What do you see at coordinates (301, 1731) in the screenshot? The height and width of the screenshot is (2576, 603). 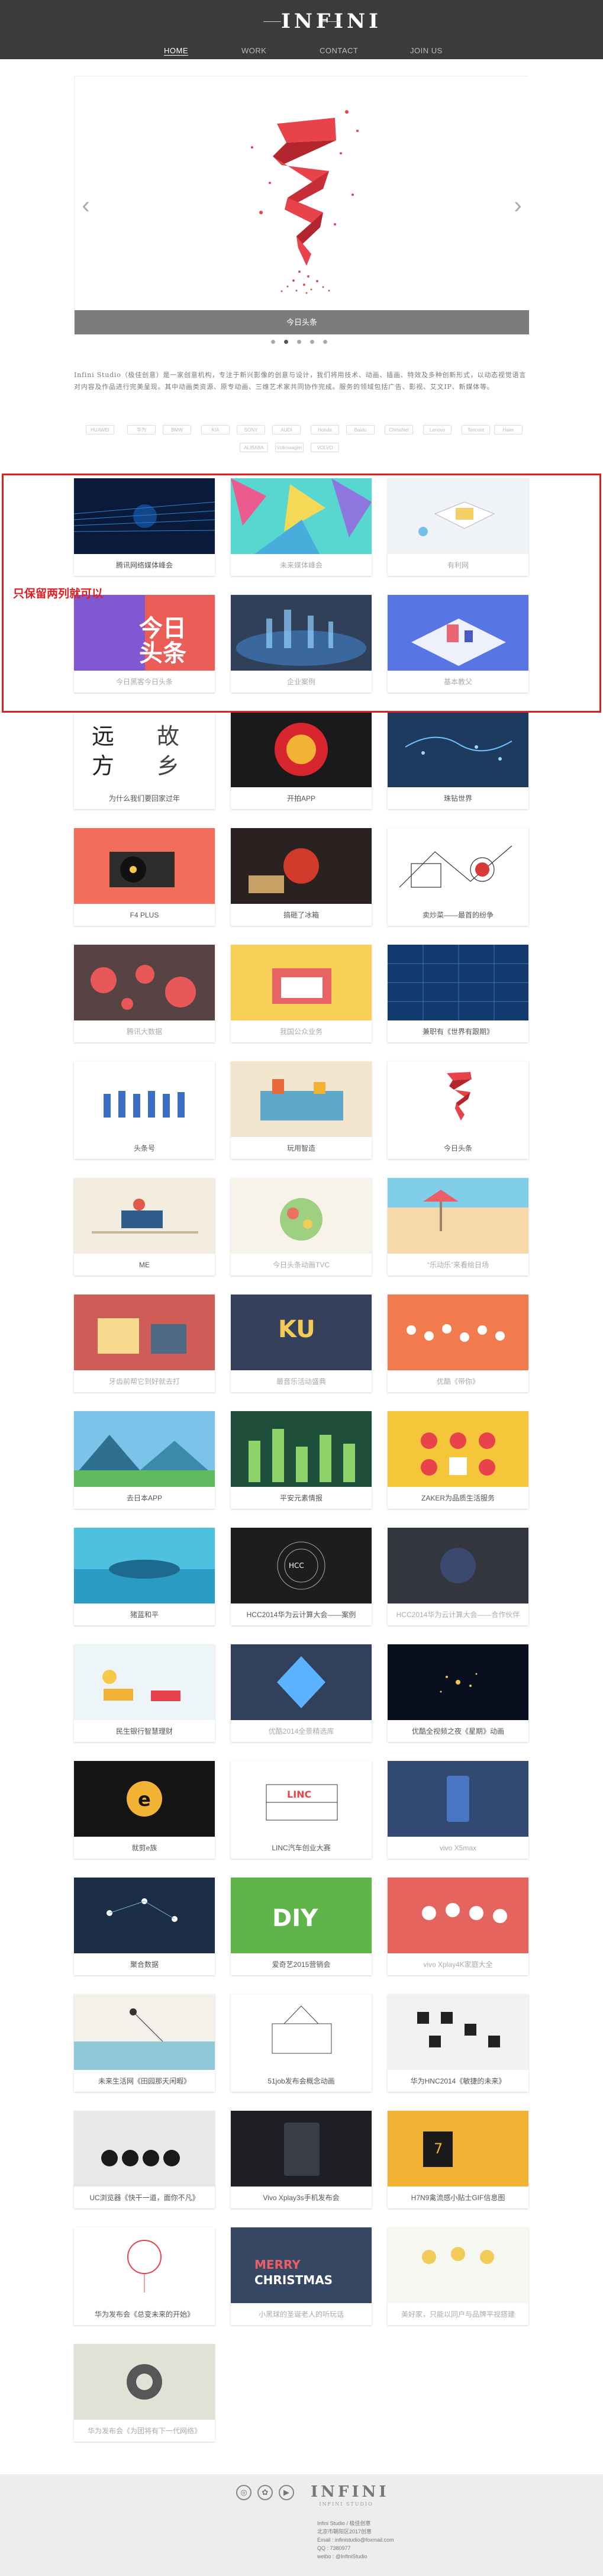 I see `work-title: 优酷2014全景精选库` at bounding box center [301, 1731].